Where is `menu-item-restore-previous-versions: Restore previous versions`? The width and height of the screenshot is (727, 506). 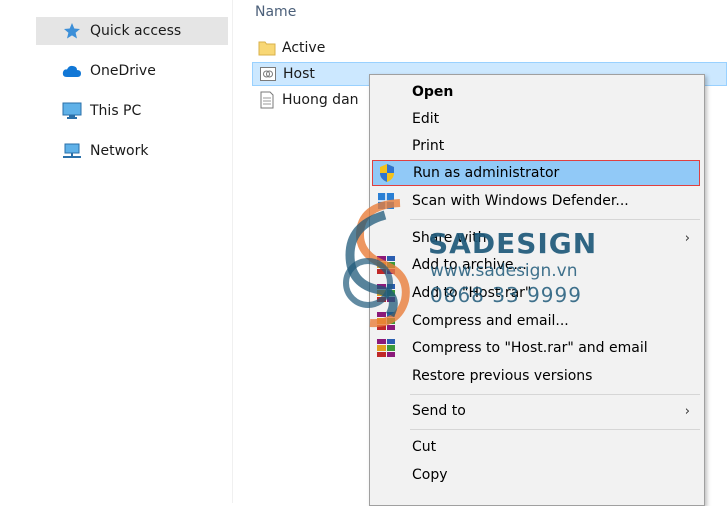 menu-item-restore-previous-versions: Restore previous versions is located at coordinates (537, 376).